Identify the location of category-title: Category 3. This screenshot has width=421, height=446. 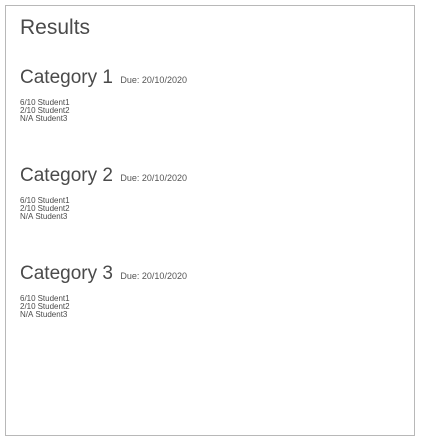
(66, 273).